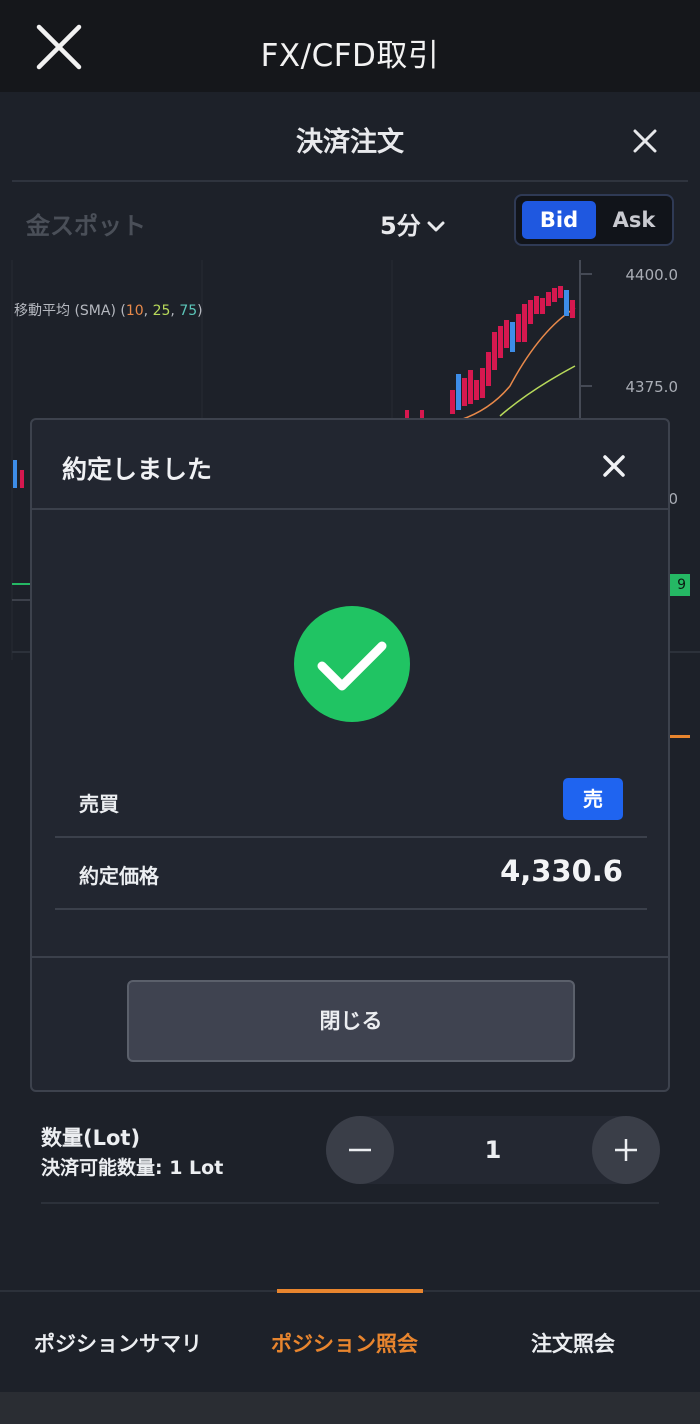  What do you see at coordinates (352, 664) in the screenshot?
I see `success-check-icon` at bounding box center [352, 664].